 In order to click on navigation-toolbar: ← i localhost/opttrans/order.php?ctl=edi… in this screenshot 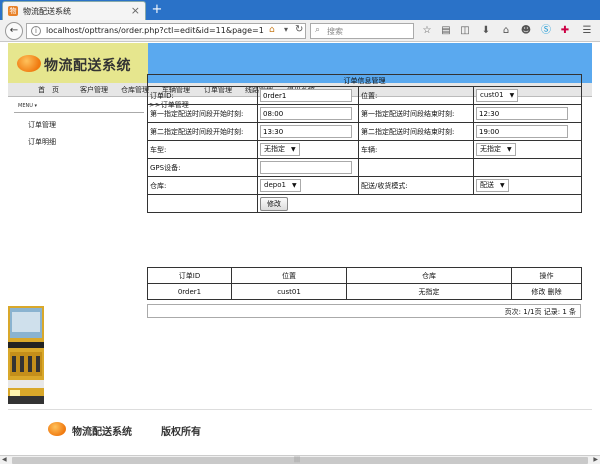, I will do `click(300, 31)`.